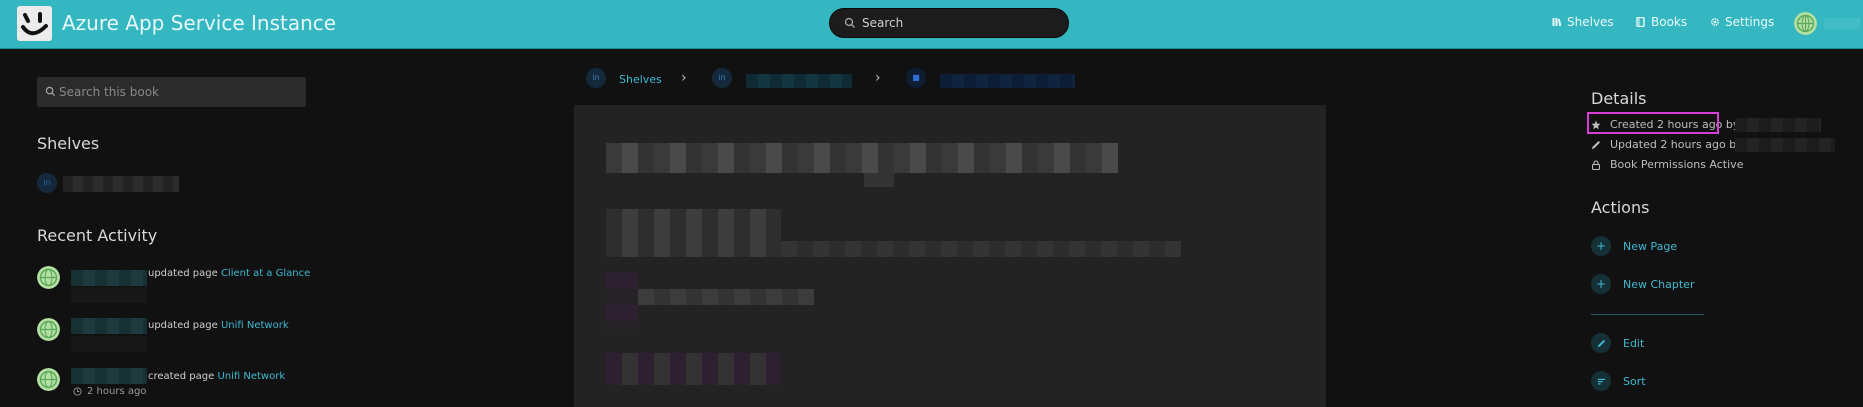 The width and height of the screenshot is (1863, 407). I want to click on activity-item: created page Unifi Network, so click(216, 376).